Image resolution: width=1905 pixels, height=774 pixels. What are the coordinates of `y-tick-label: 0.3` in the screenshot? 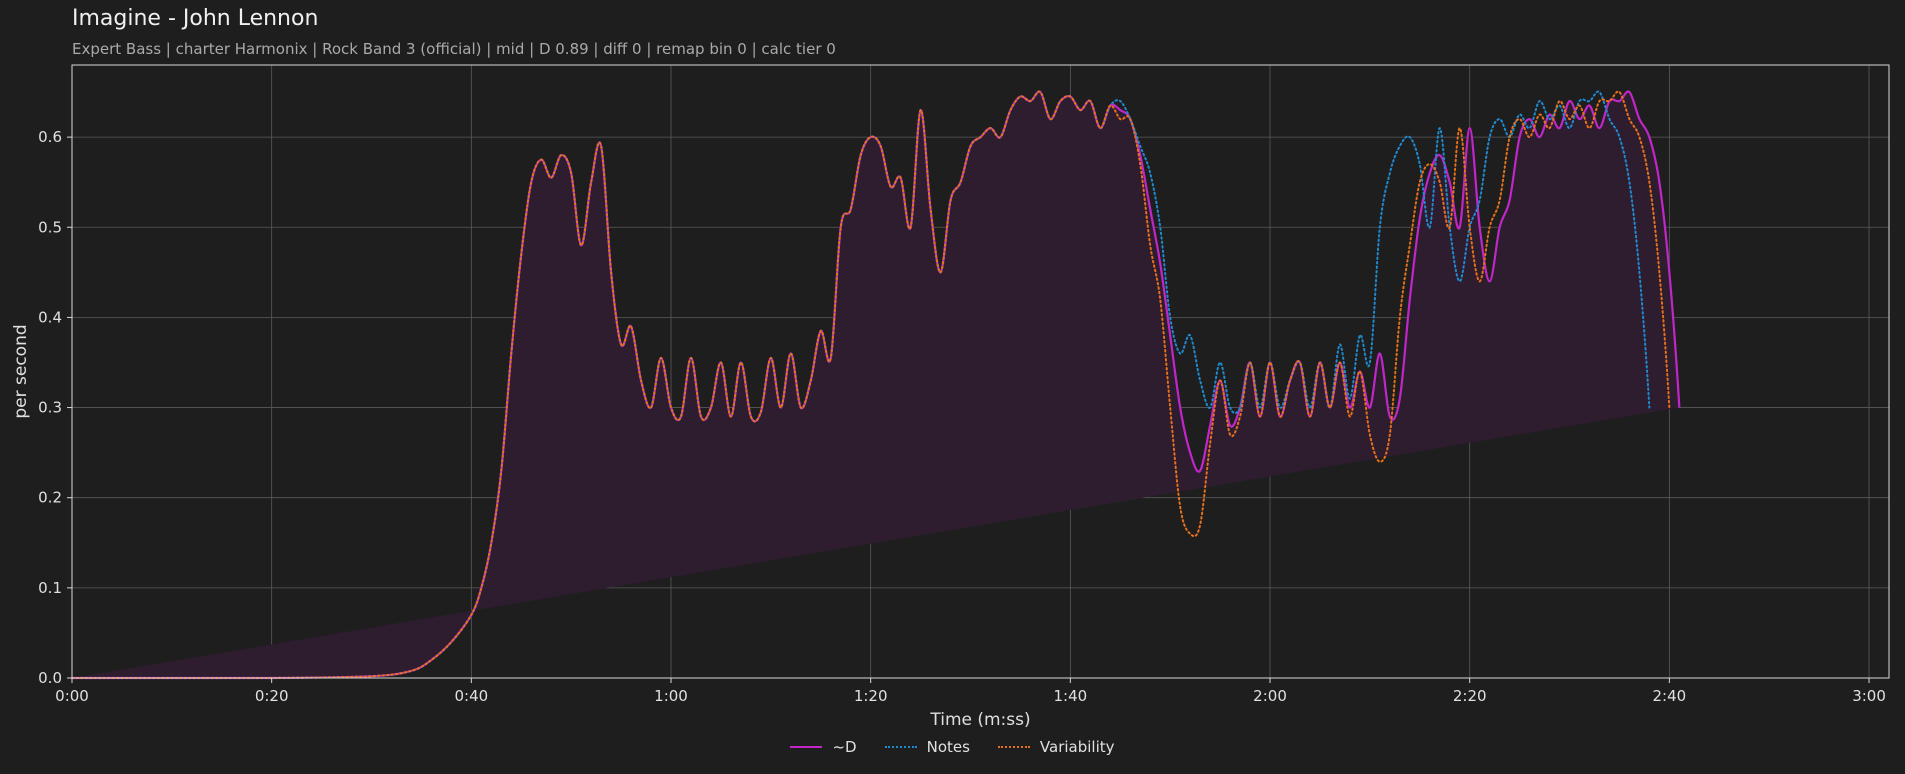 It's located at (50, 408).